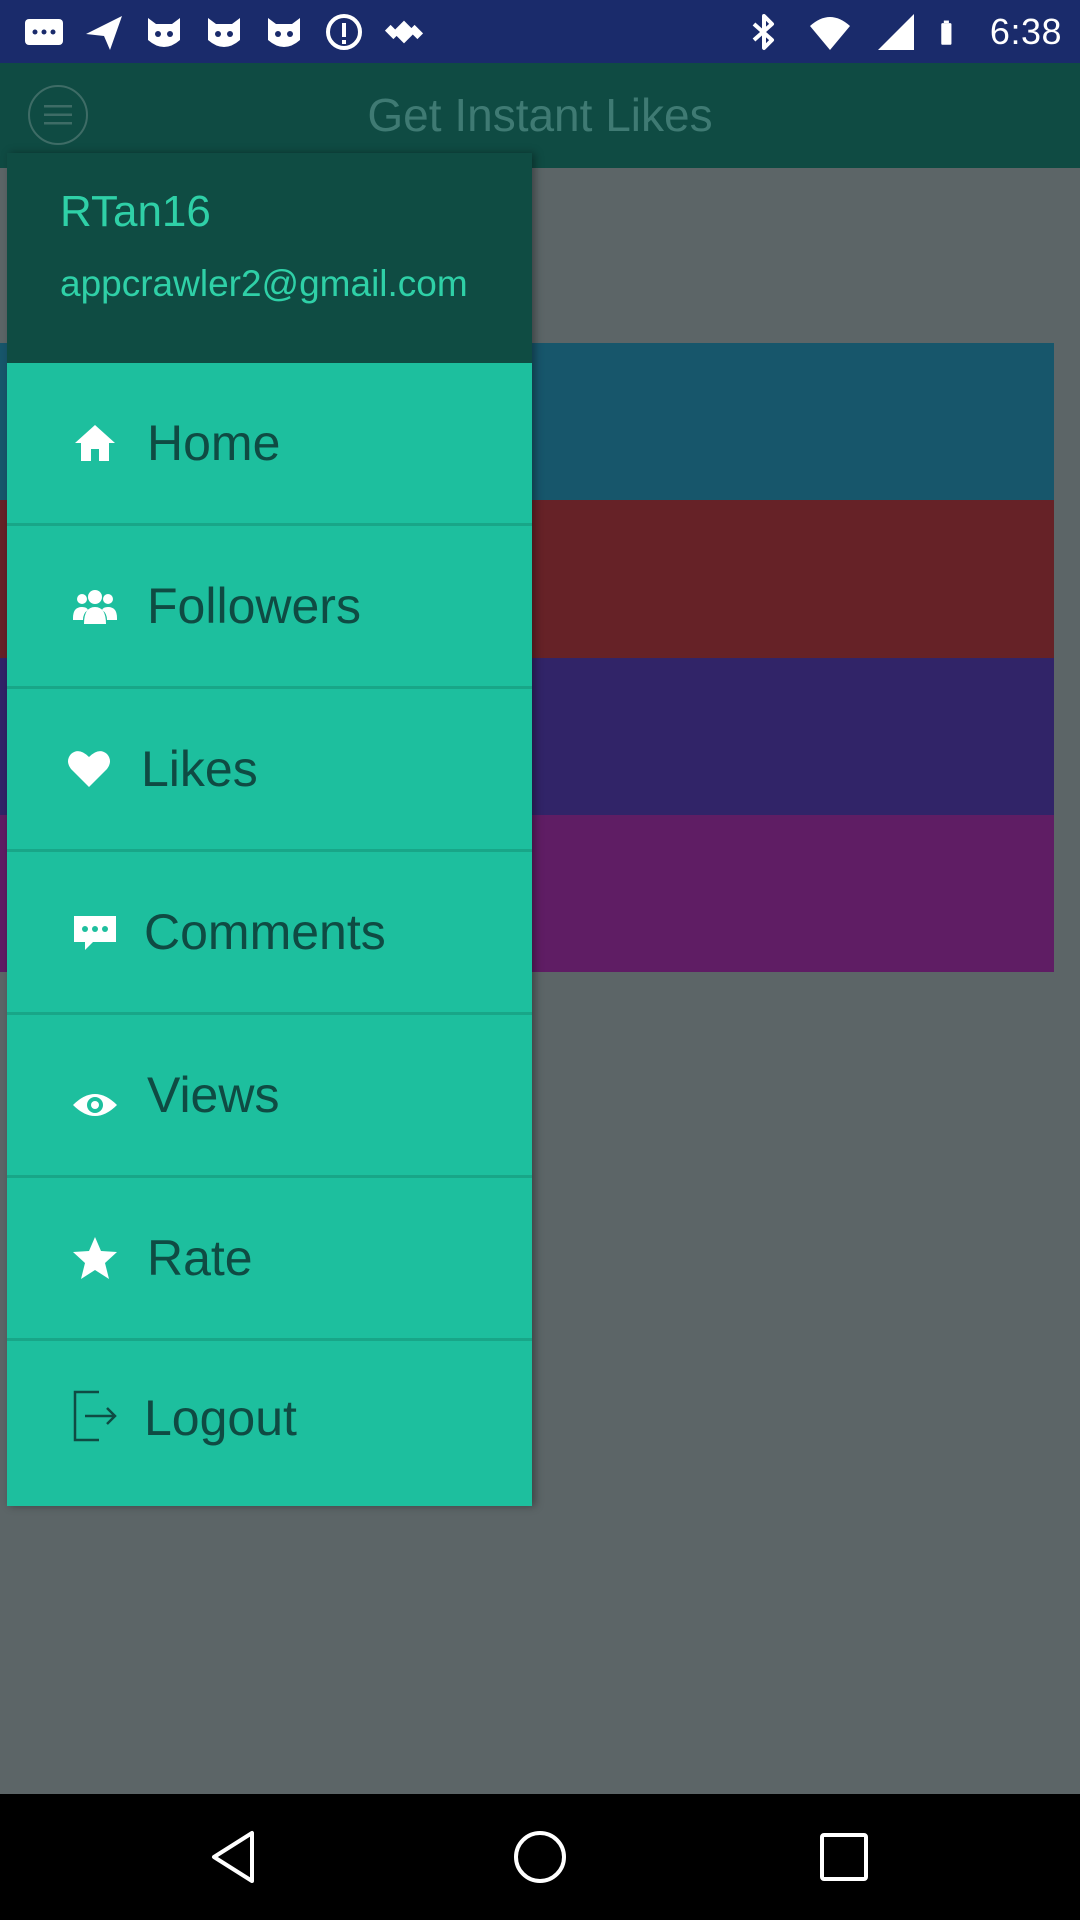 The height and width of the screenshot is (1920, 1080). What do you see at coordinates (829, 33) in the screenshot?
I see `wifi-icon` at bounding box center [829, 33].